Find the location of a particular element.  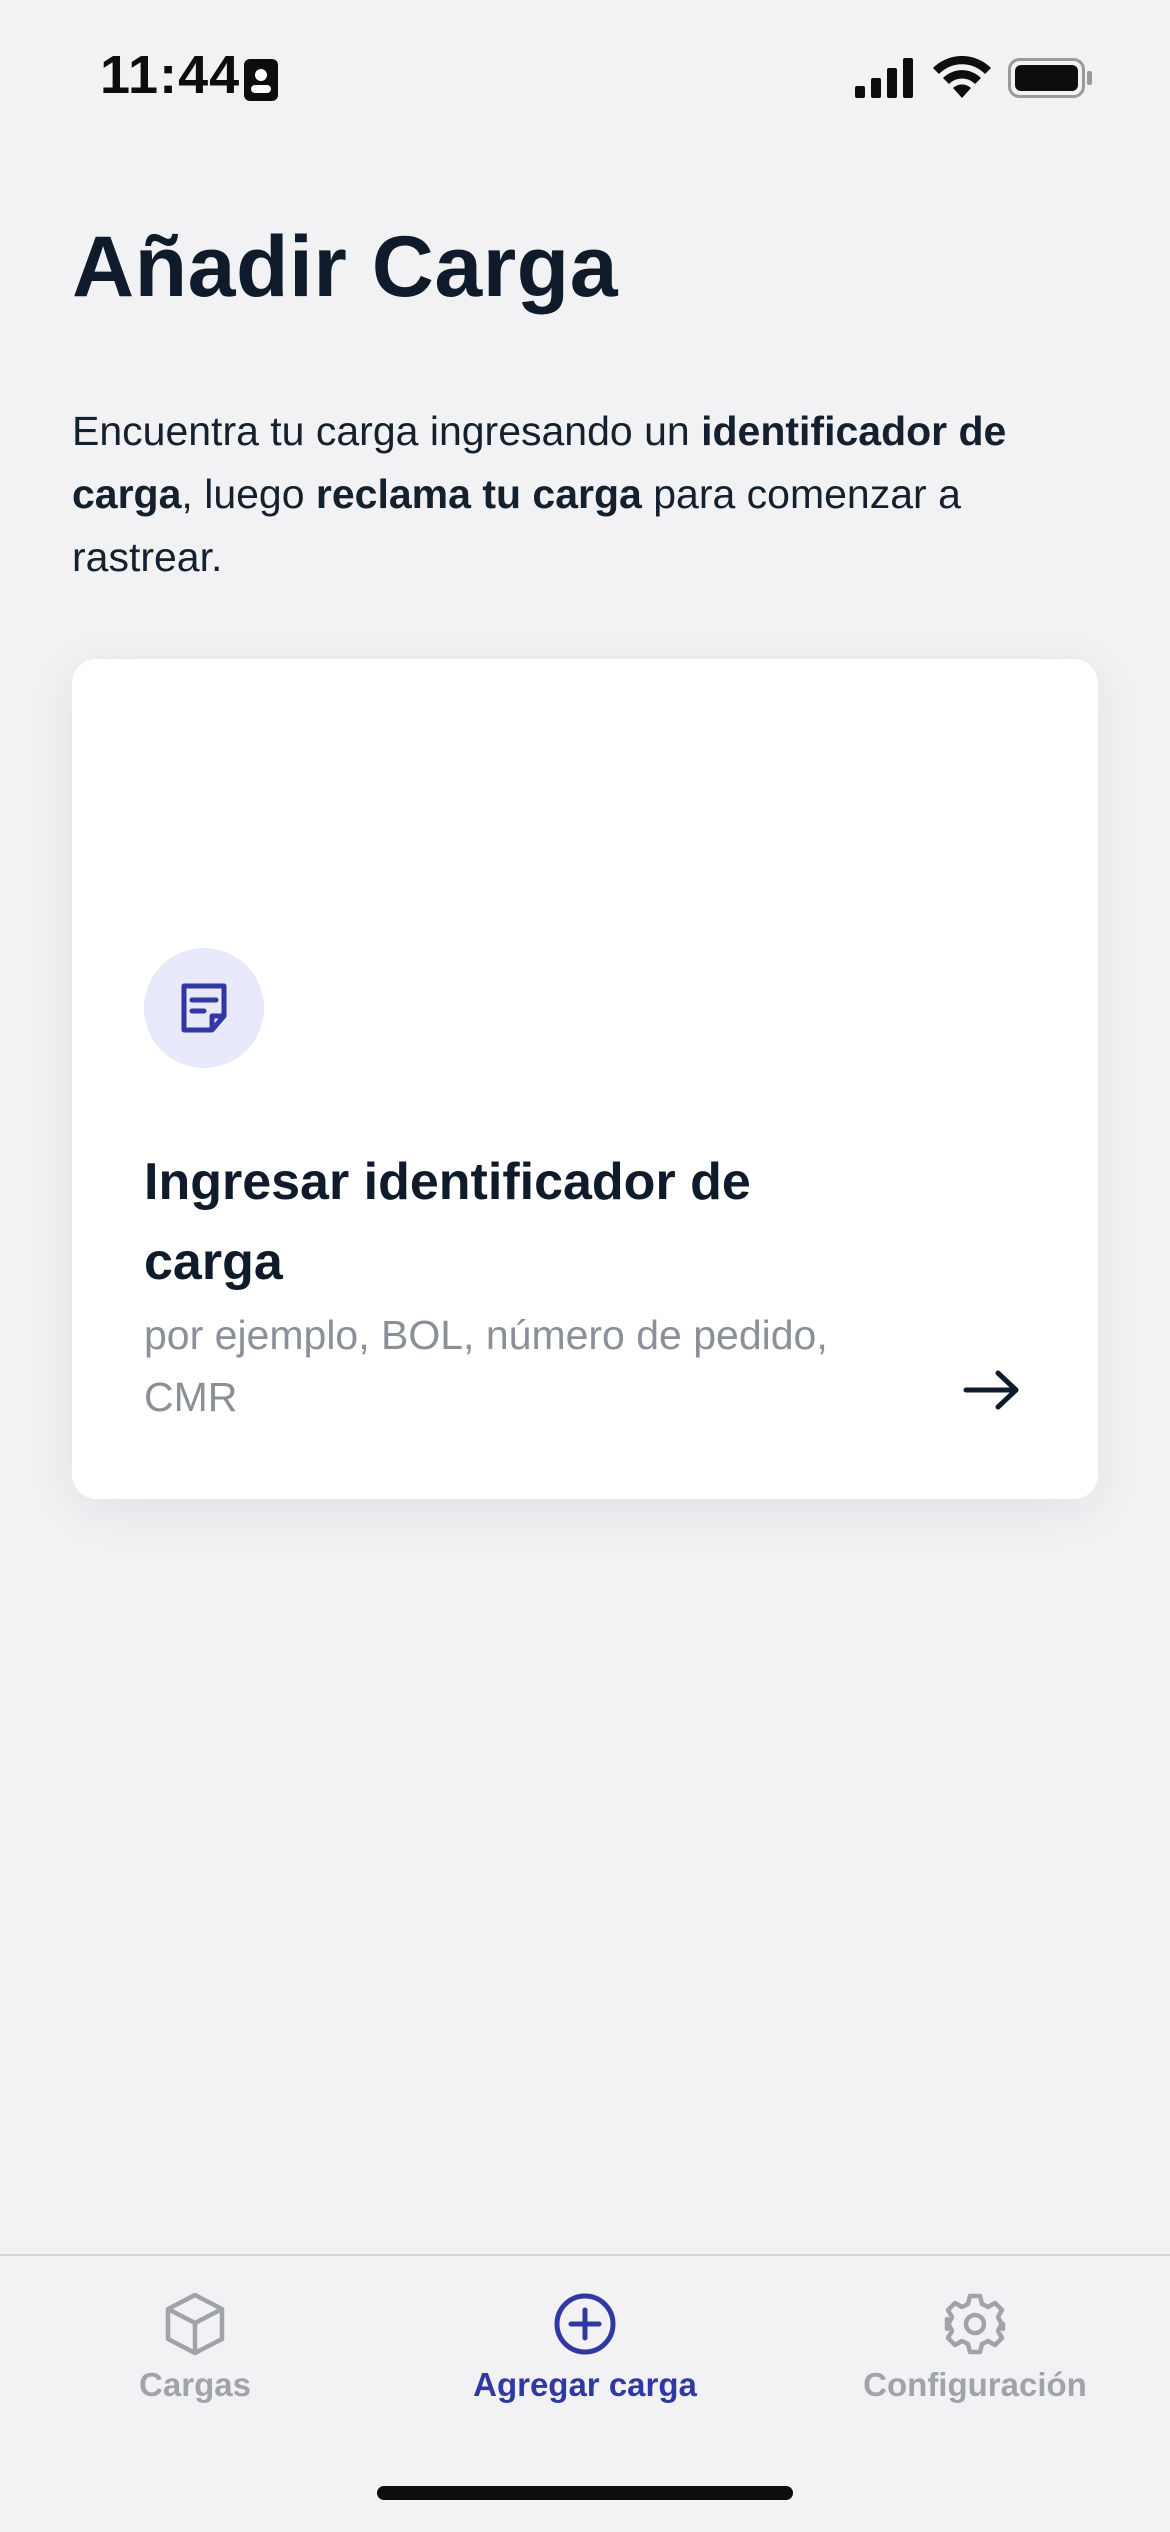

tab-label: Cargas is located at coordinates (195, 2384).